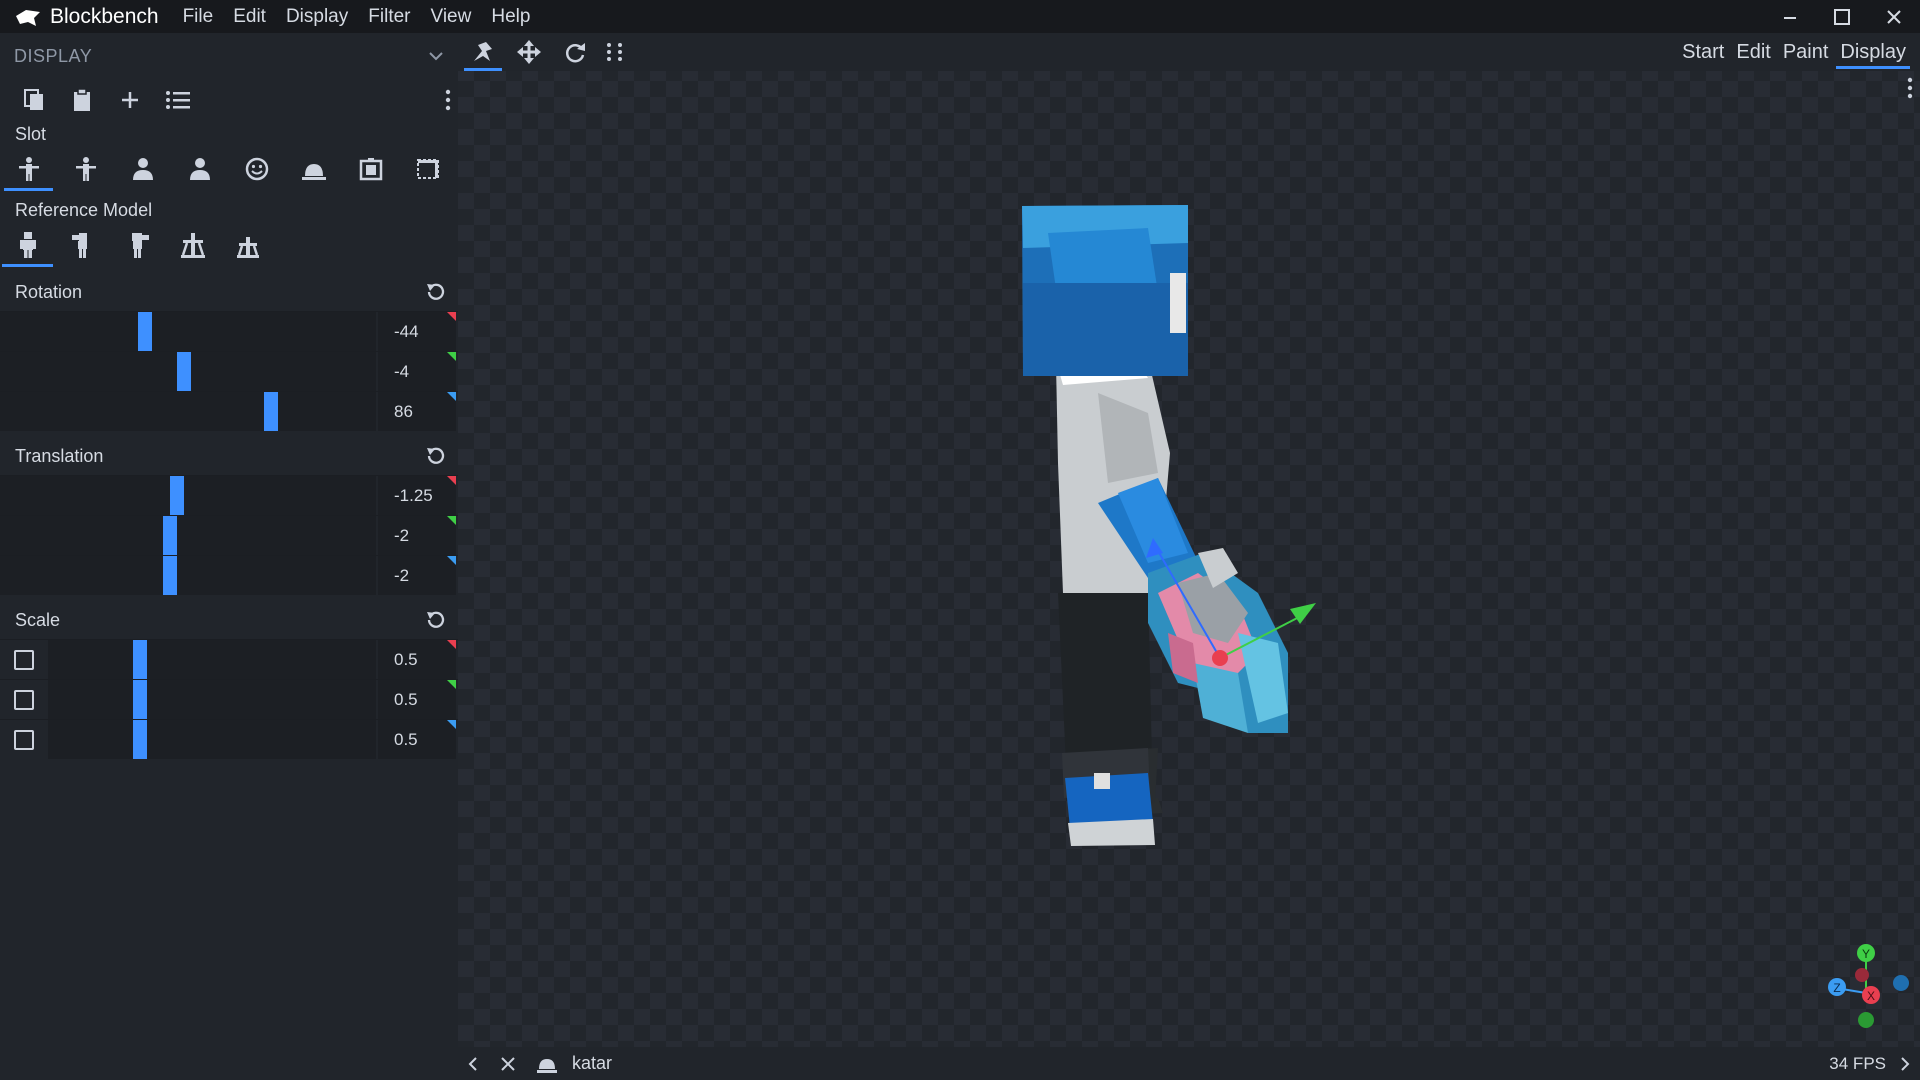 The image size is (1920, 1080). I want to click on mode-start: Start, so click(1703, 52).